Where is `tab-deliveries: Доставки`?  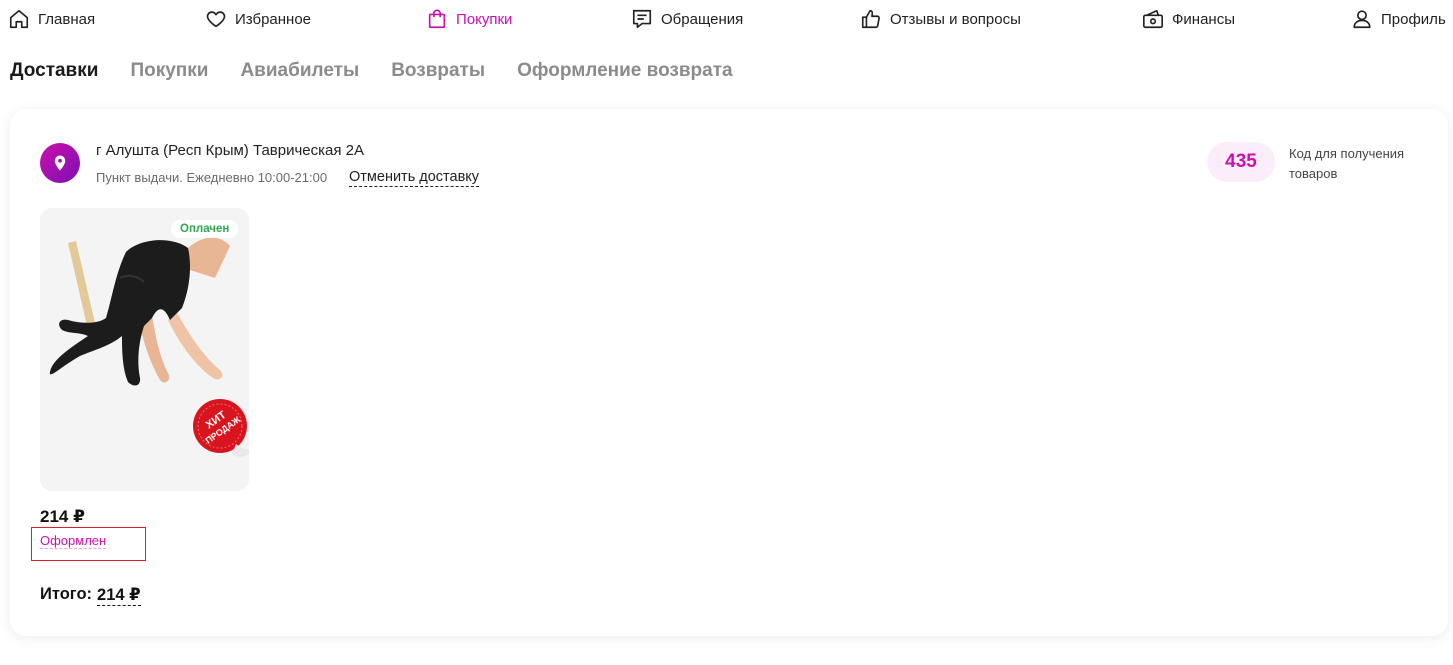 tab-deliveries: Доставки is located at coordinates (54, 71).